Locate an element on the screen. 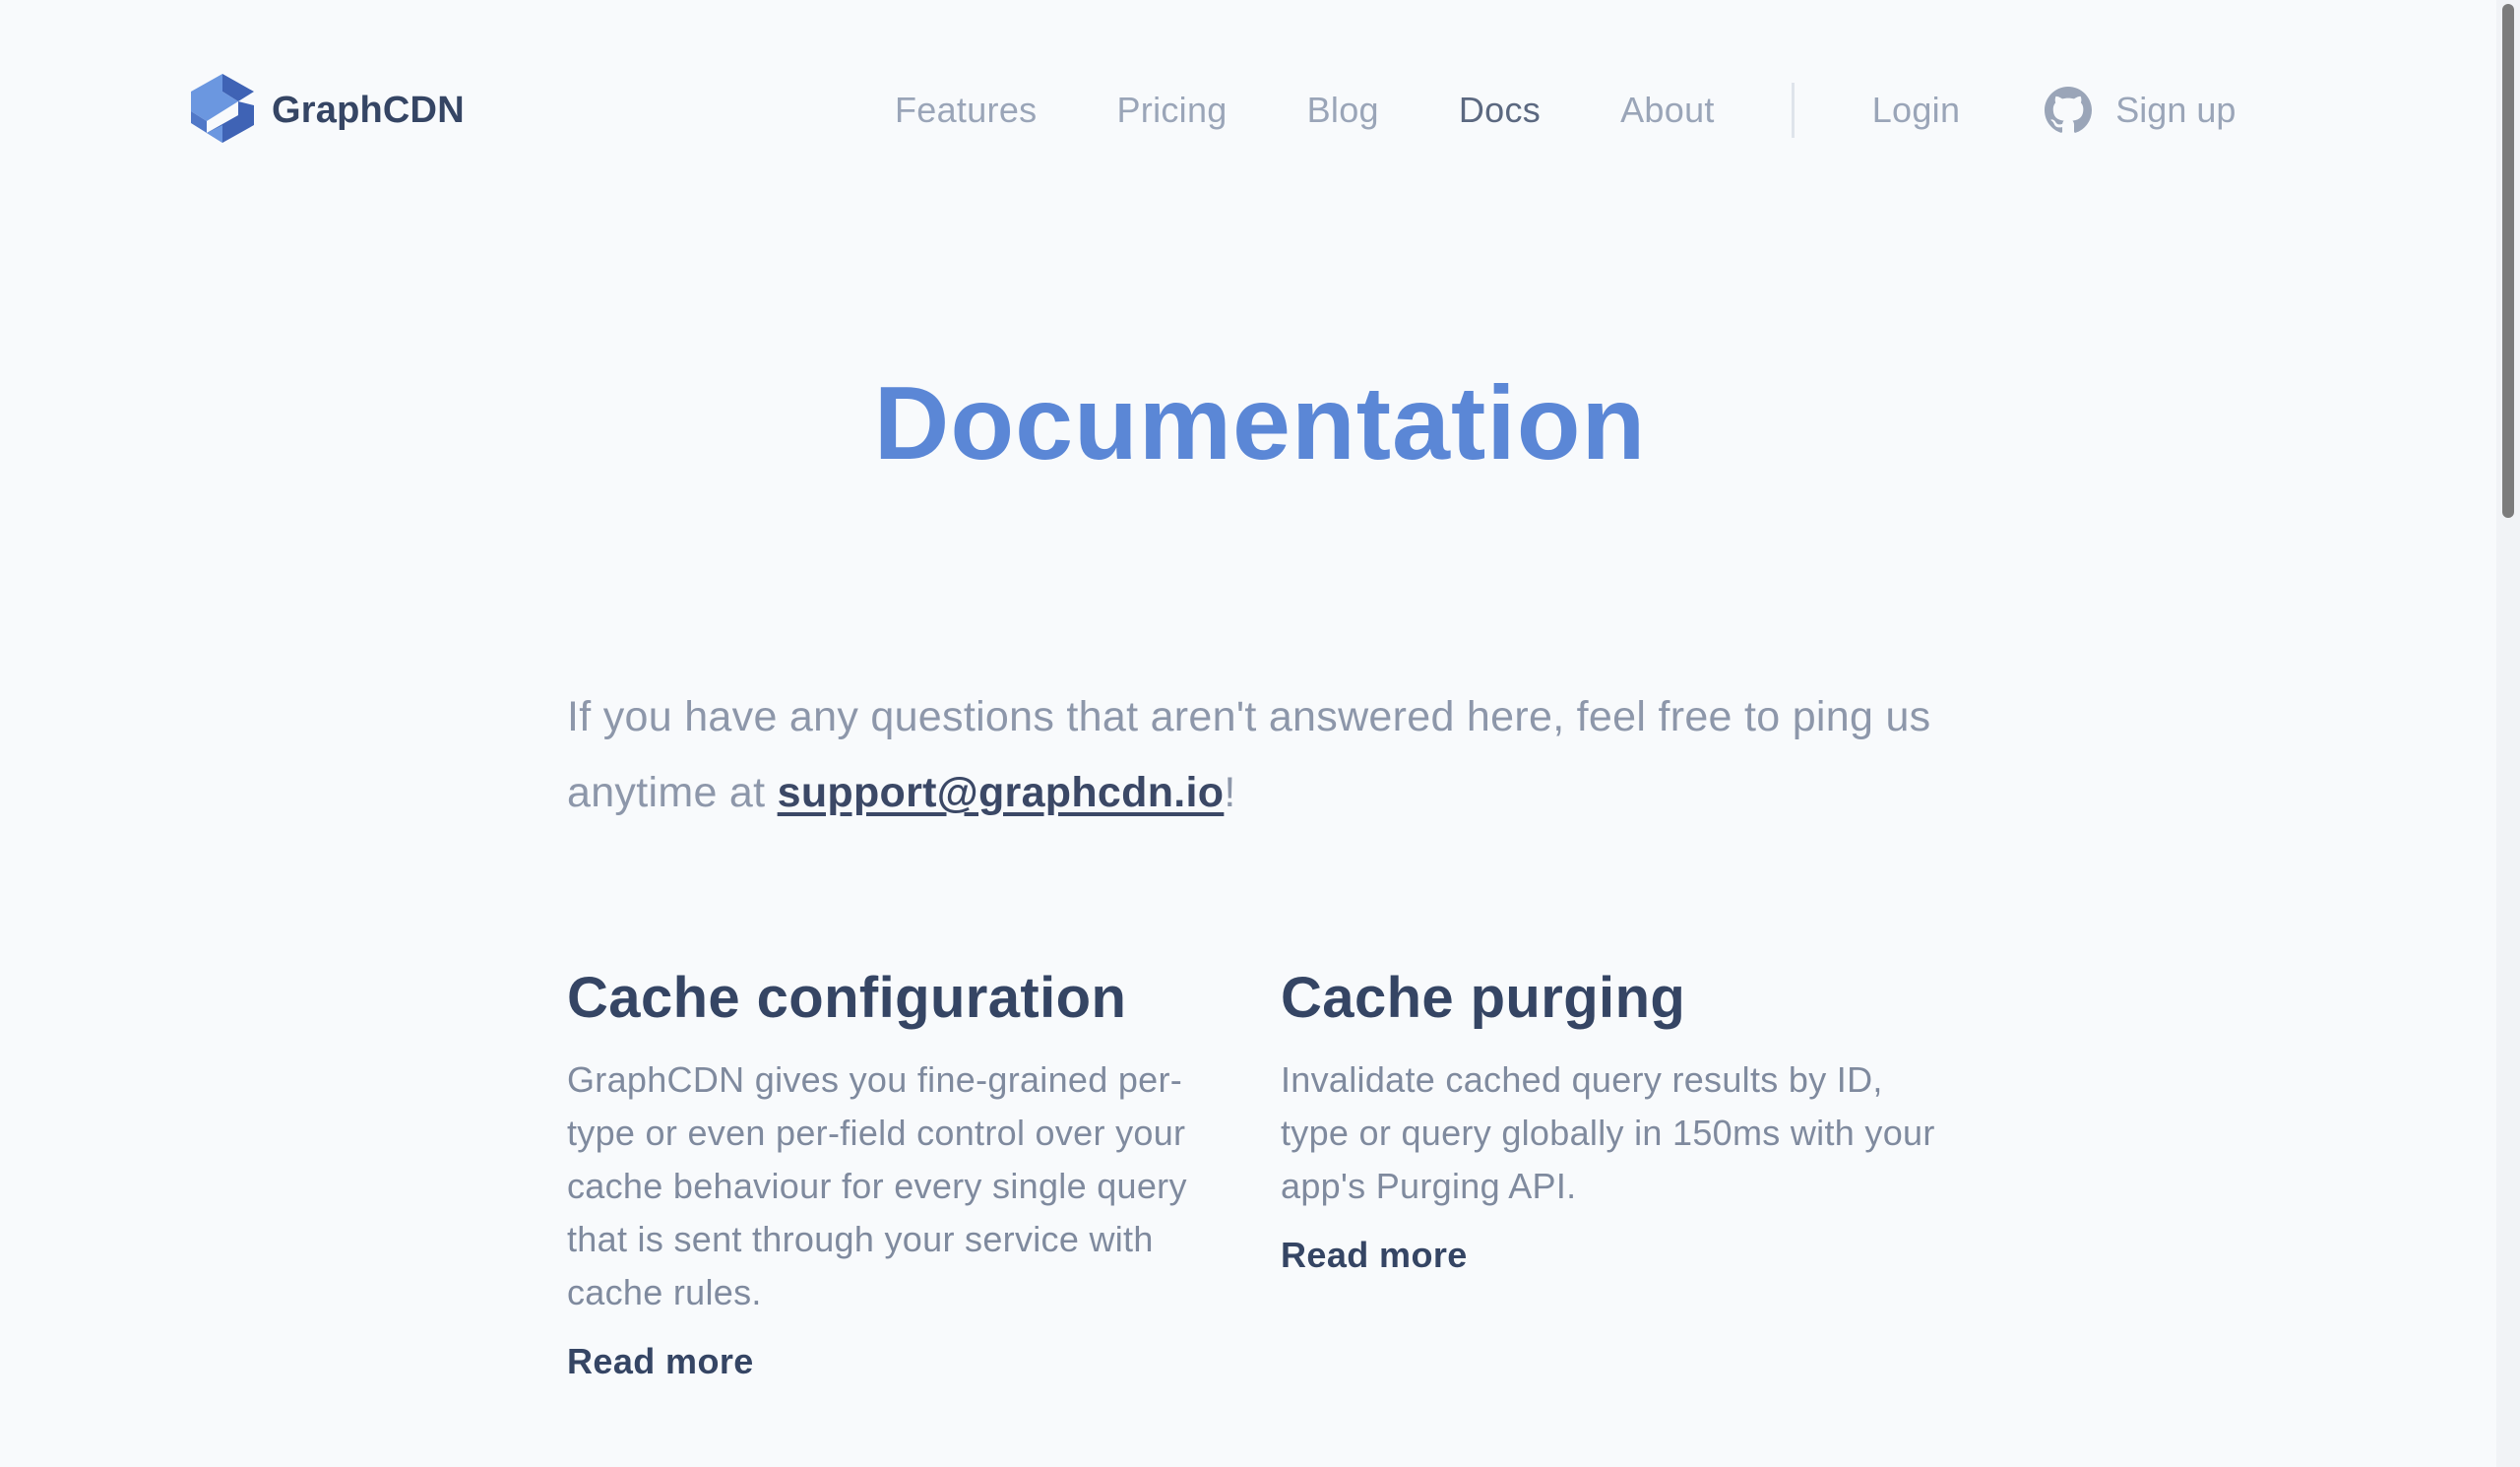  nav-docs: Docs is located at coordinates (1500, 110).